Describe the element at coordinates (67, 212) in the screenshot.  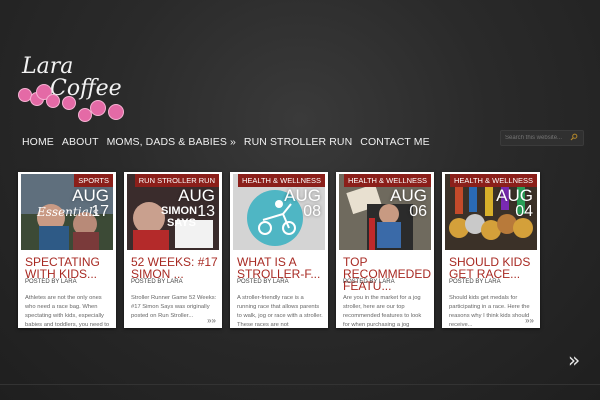
I see `post-thumbnail: Essentials SPORTS AUG 17` at that location.